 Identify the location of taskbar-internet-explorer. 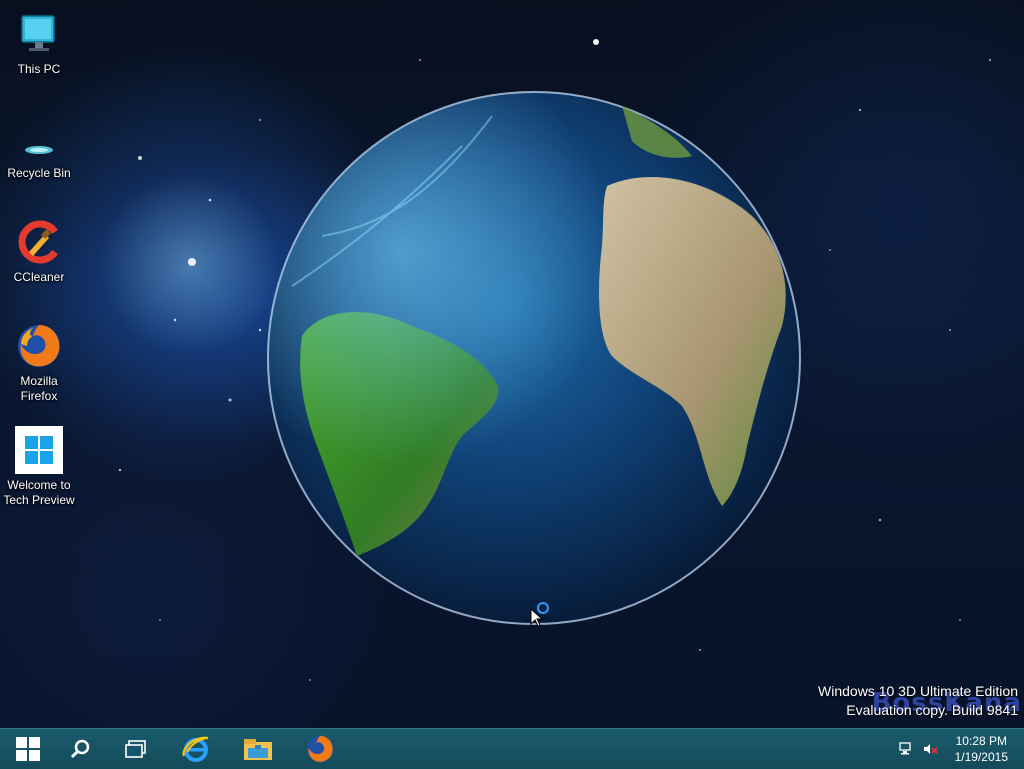
(196, 749).